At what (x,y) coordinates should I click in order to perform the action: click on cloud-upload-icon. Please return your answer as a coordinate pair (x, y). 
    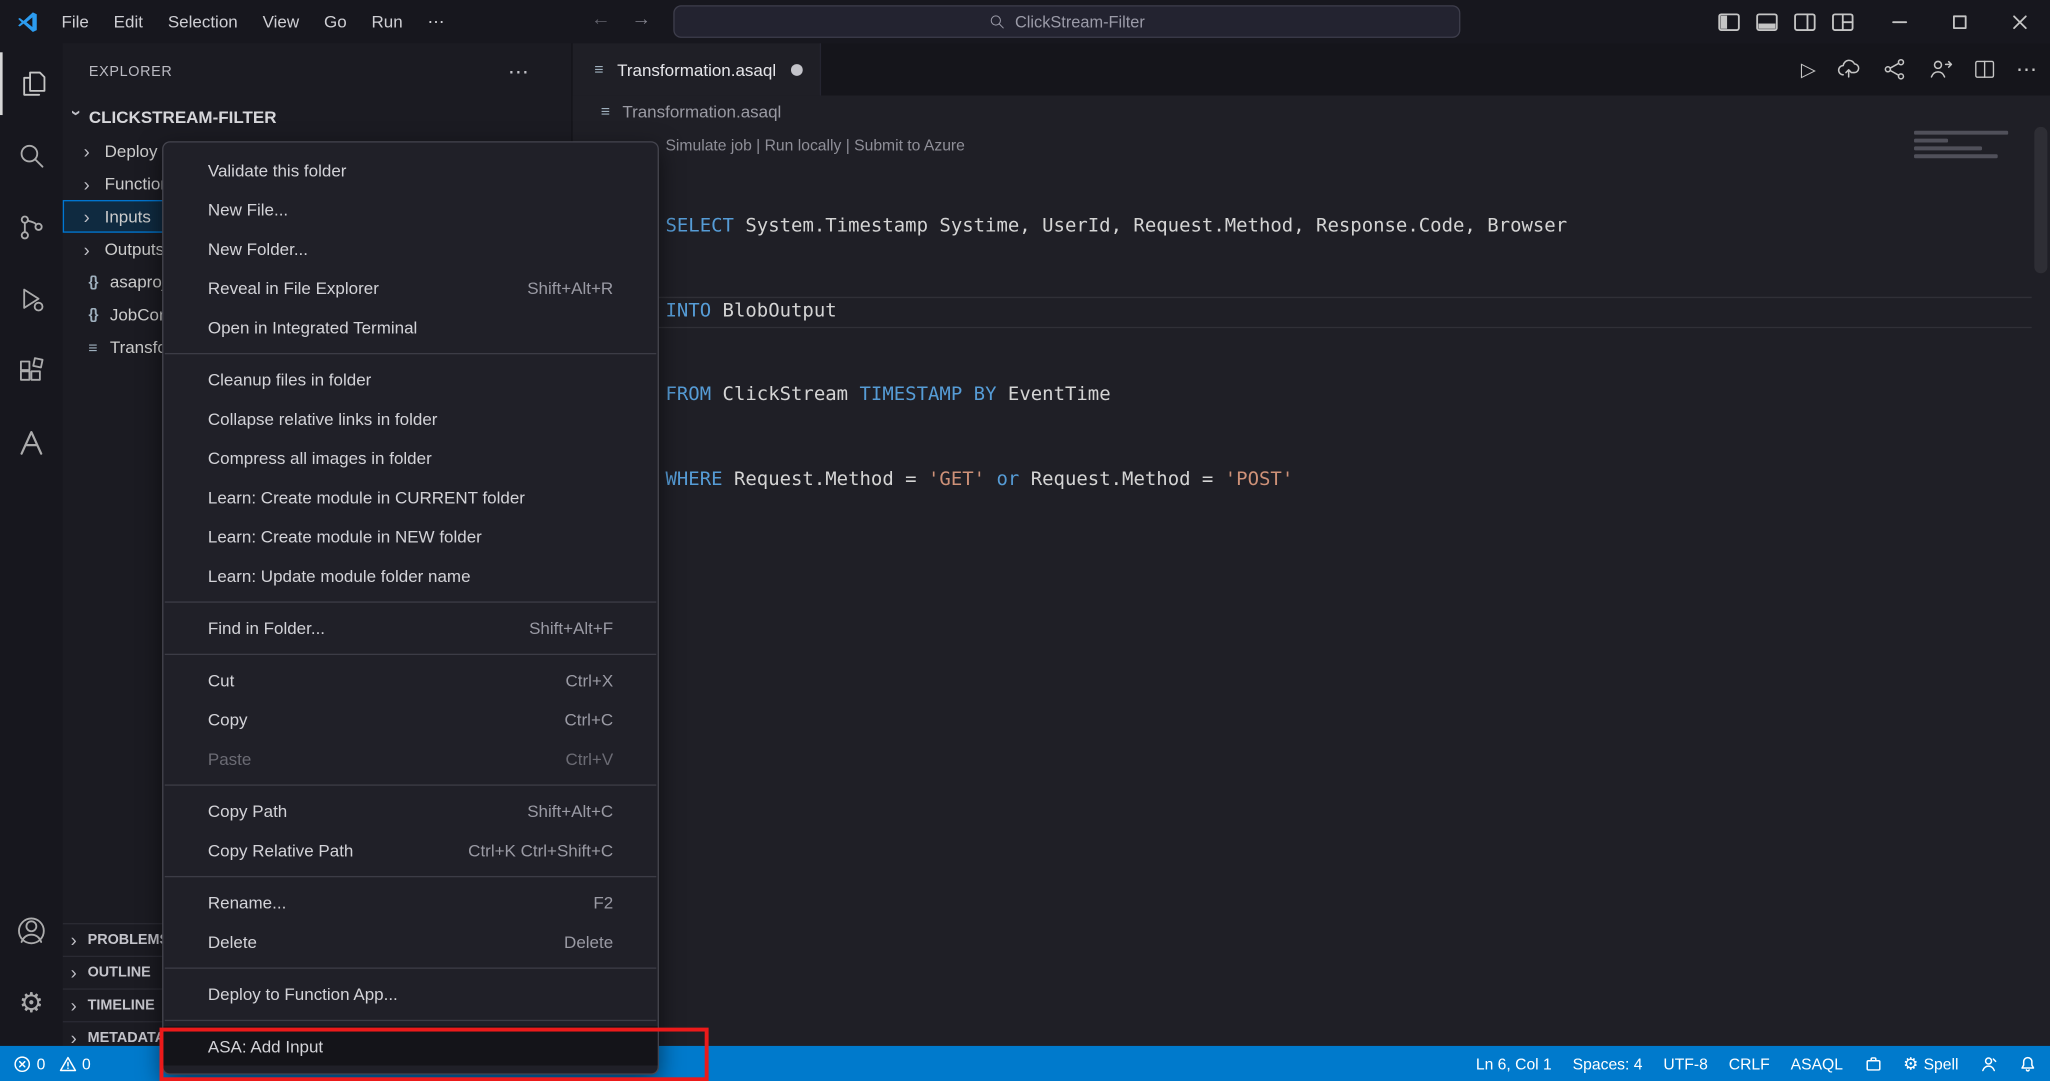
    Looking at the image, I should click on (1849, 69).